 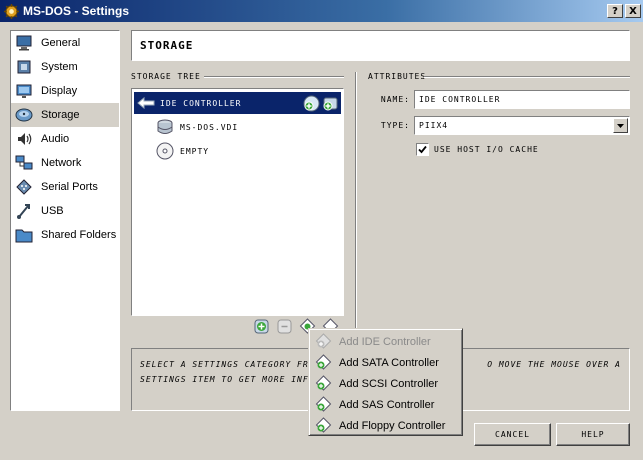 I want to click on type-label: TYPE:, so click(x=395, y=125).